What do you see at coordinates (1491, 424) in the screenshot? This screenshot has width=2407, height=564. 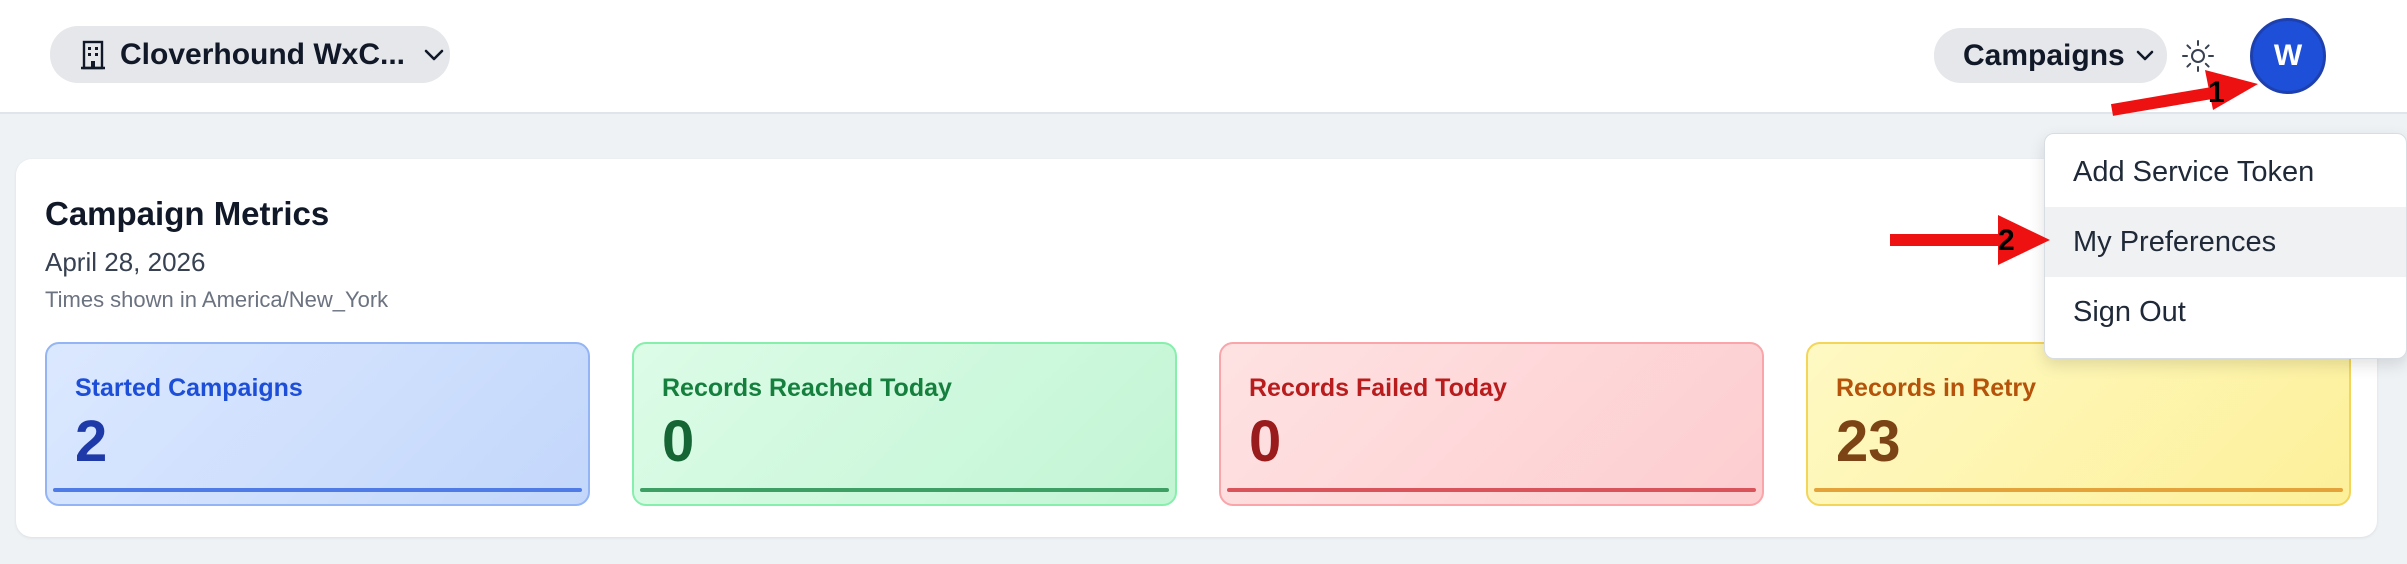 I see `metric-records-failed: Records Failed Today 0` at bounding box center [1491, 424].